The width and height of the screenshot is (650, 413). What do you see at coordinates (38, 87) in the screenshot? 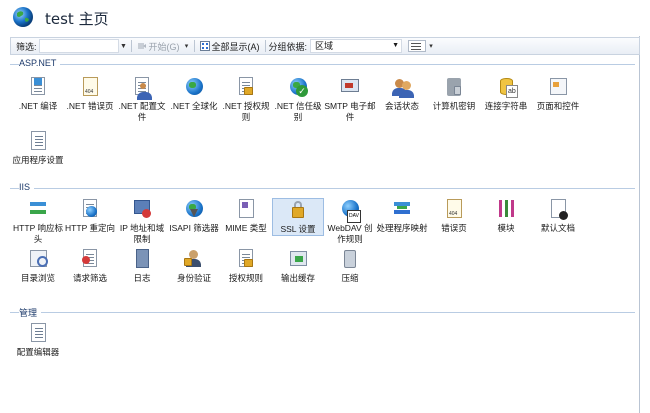
I see `download-doc-icon` at bounding box center [38, 87].